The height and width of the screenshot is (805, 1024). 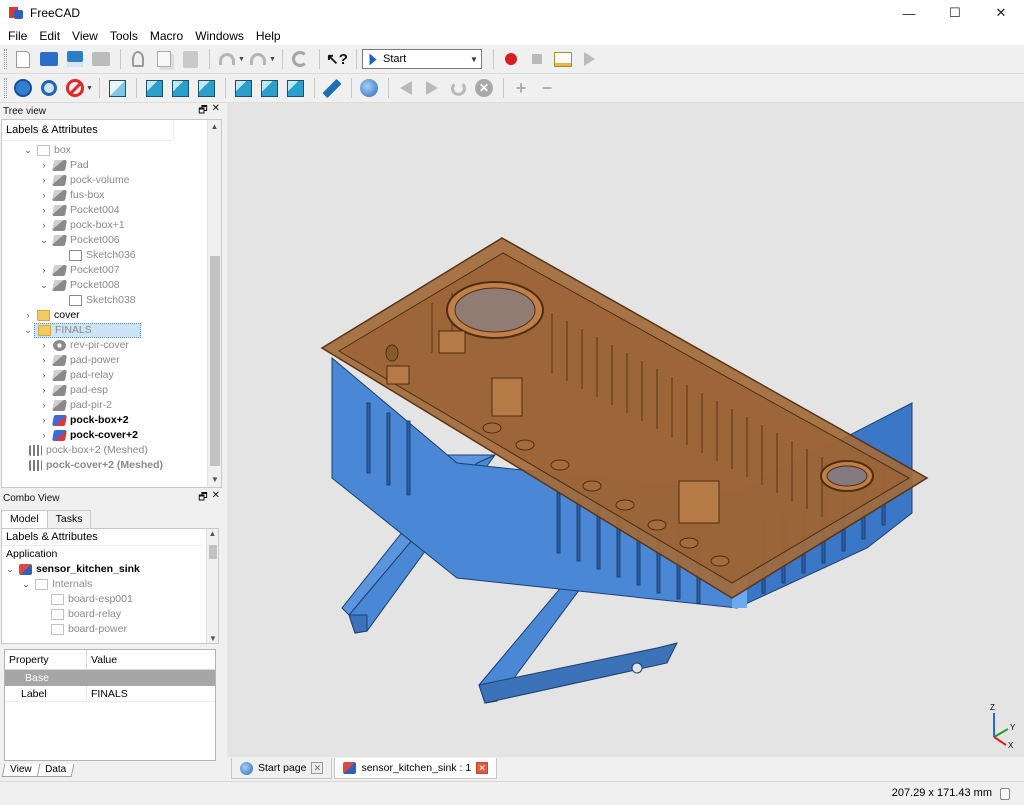 I want to click on bottom-view-button, so click(x=269, y=88).